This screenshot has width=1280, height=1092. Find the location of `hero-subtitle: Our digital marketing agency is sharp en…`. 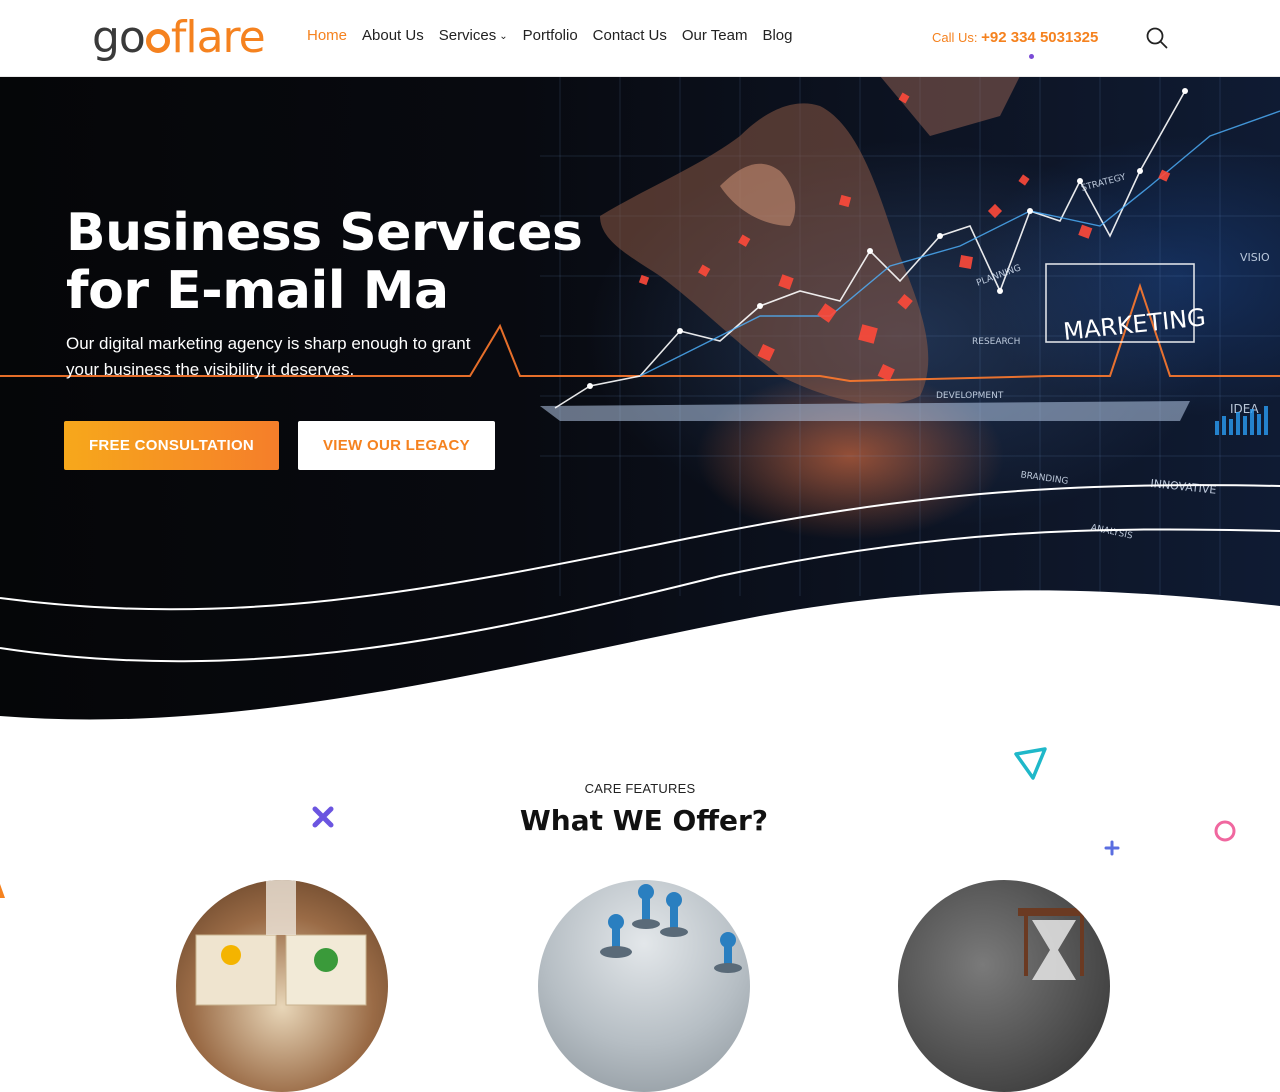

hero-subtitle: Our digital marketing agency is sharp en… is located at coordinates (268, 356).